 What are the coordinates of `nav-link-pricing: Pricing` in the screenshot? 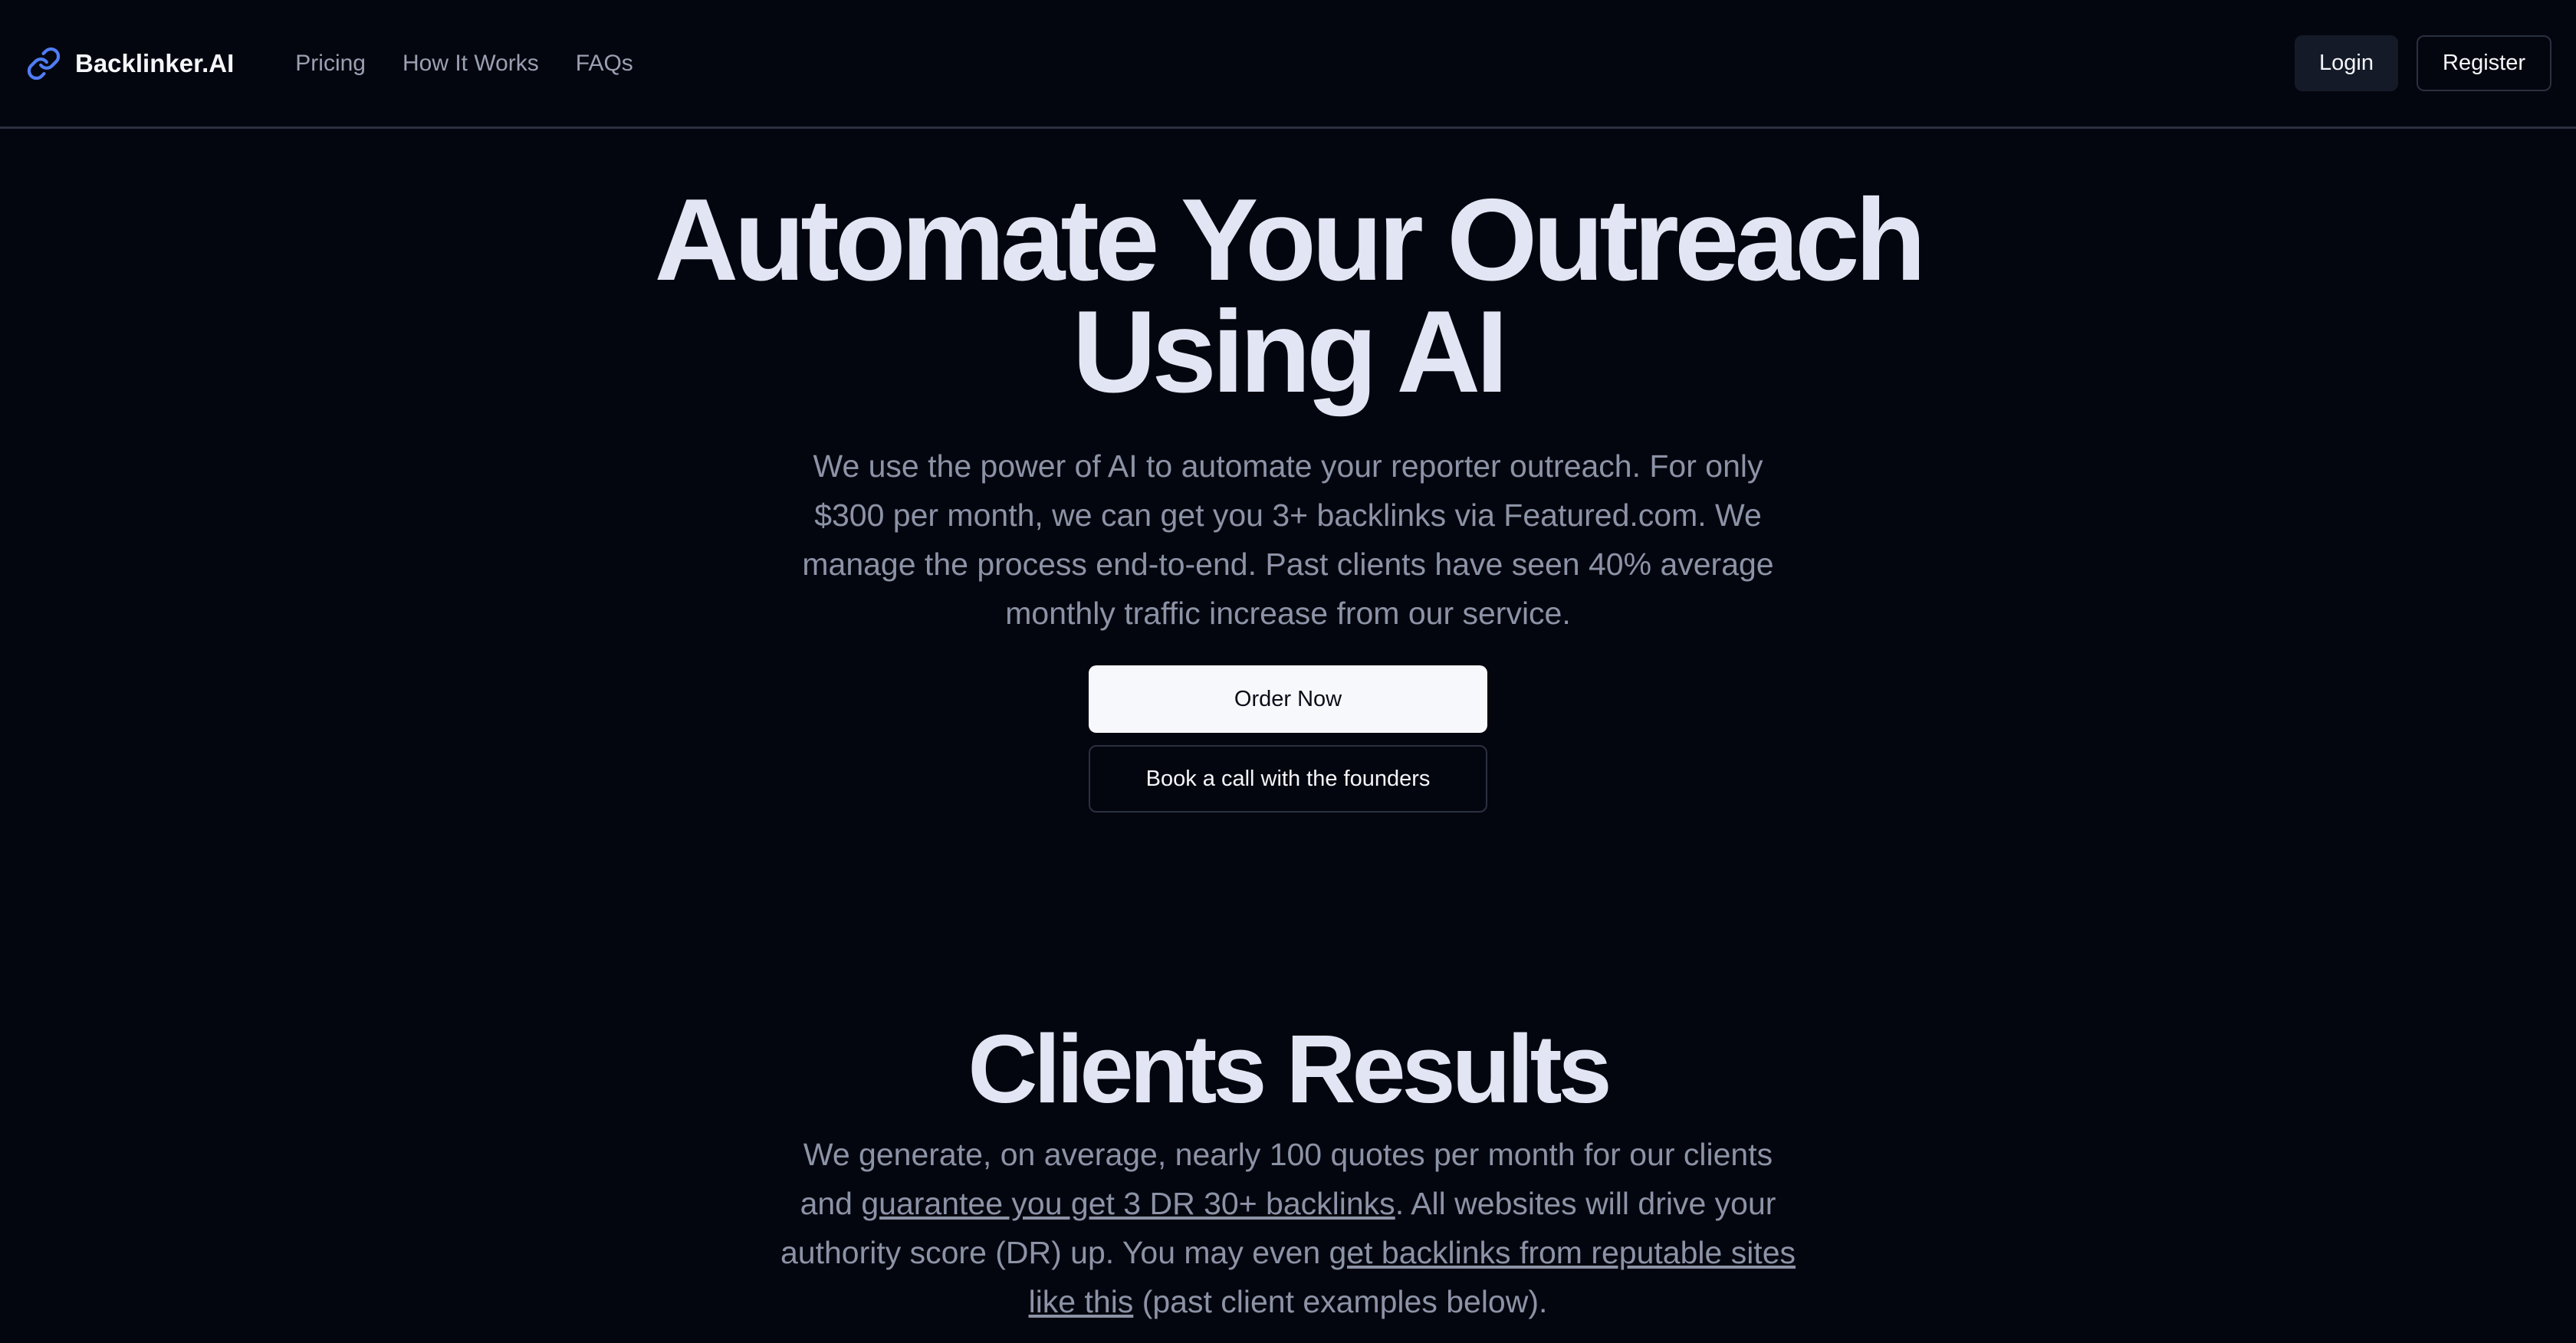 It's located at (330, 64).